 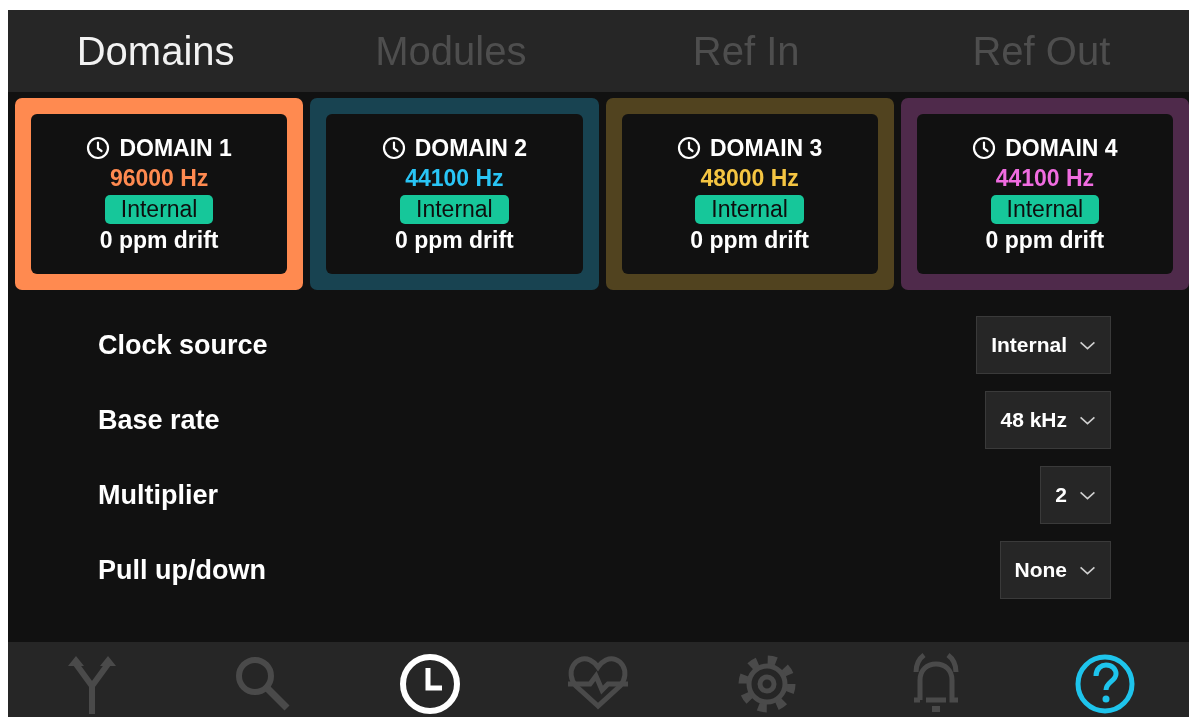 What do you see at coordinates (156, 51) in the screenshot?
I see `tab: Domains` at bounding box center [156, 51].